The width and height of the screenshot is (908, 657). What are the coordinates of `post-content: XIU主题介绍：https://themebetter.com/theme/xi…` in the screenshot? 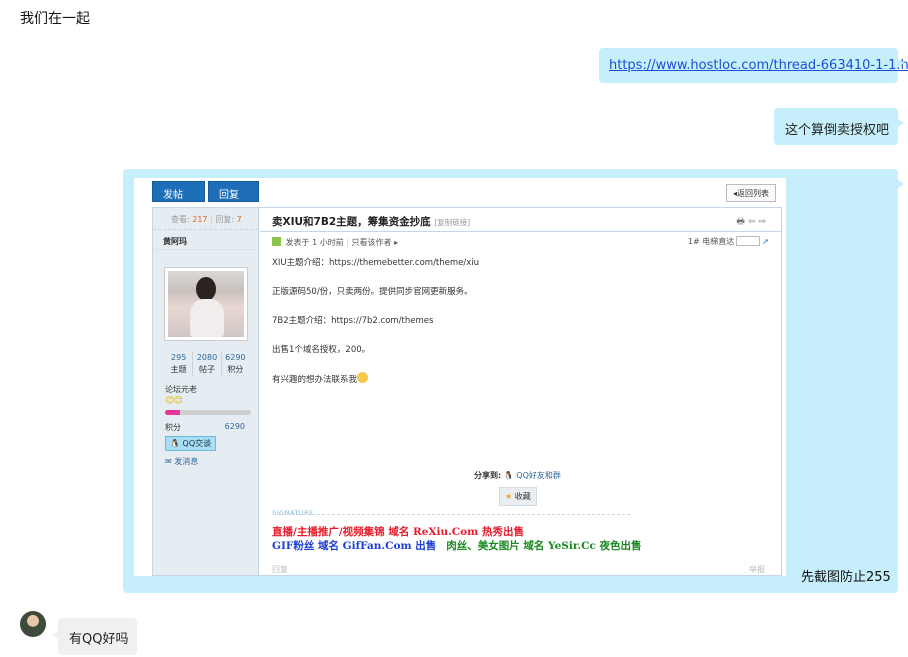 It's located at (376, 321).